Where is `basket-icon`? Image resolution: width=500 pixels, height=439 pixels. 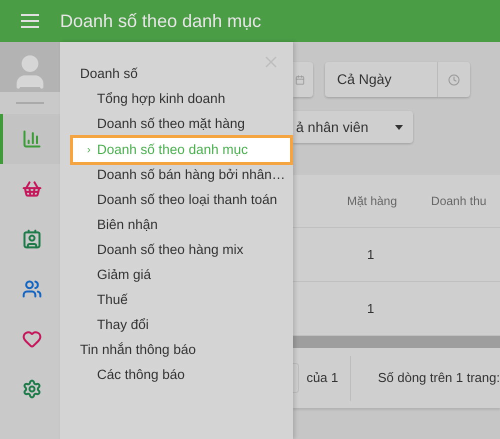 basket-icon is located at coordinates (32, 189).